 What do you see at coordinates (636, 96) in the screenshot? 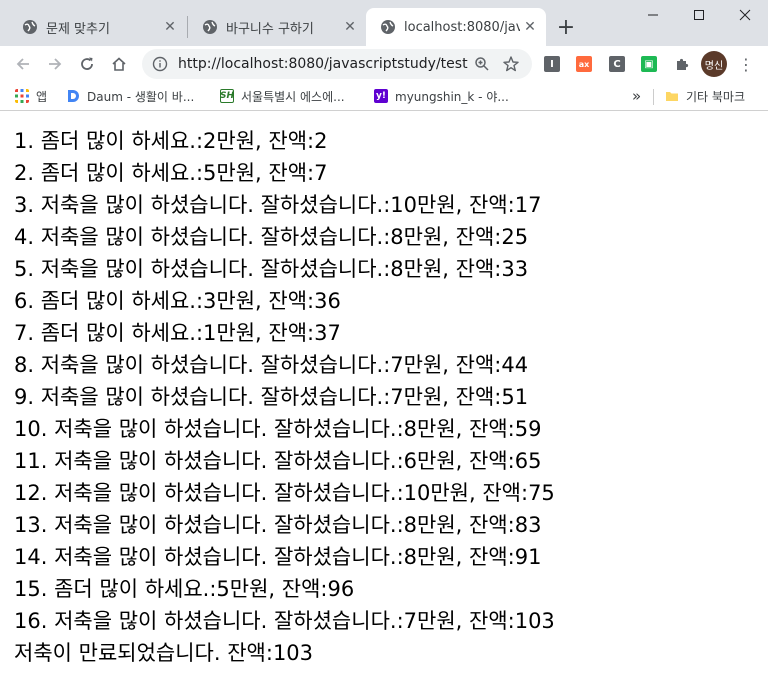
I see `bookmarks-overflow-button: »` at bounding box center [636, 96].